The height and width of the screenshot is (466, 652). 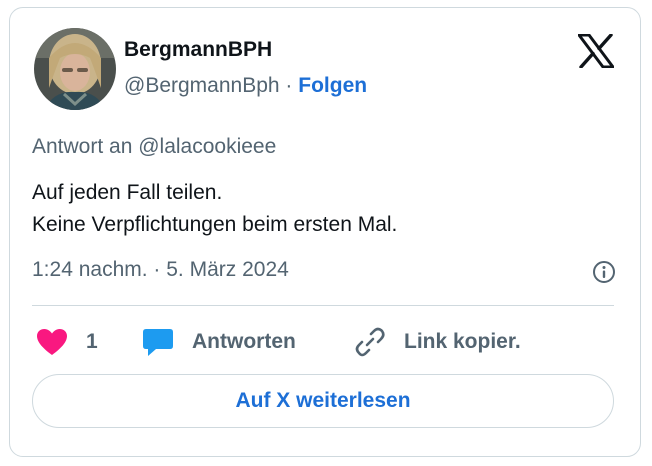 I want to click on tweet-text-line: Keine Verpflichtungen beim ersten Mal., so click(x=215, y=224).